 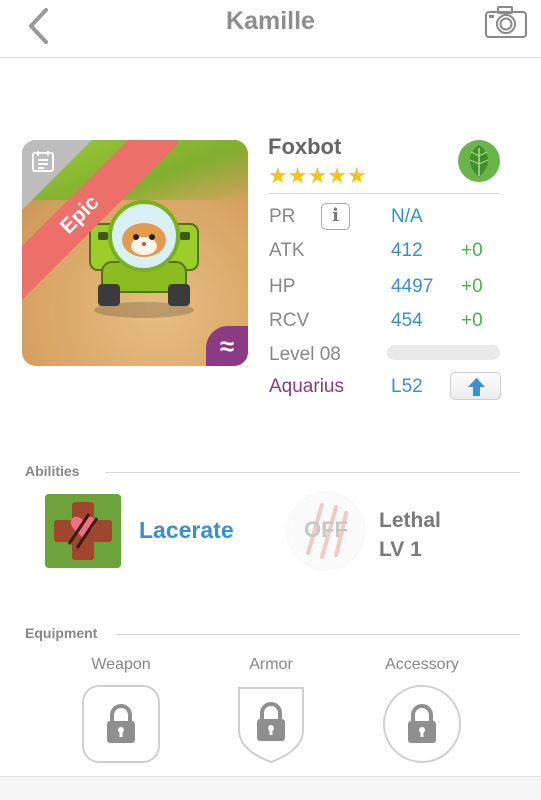 I want to click on top-bar: Kamille, so click(x=270, y=29).